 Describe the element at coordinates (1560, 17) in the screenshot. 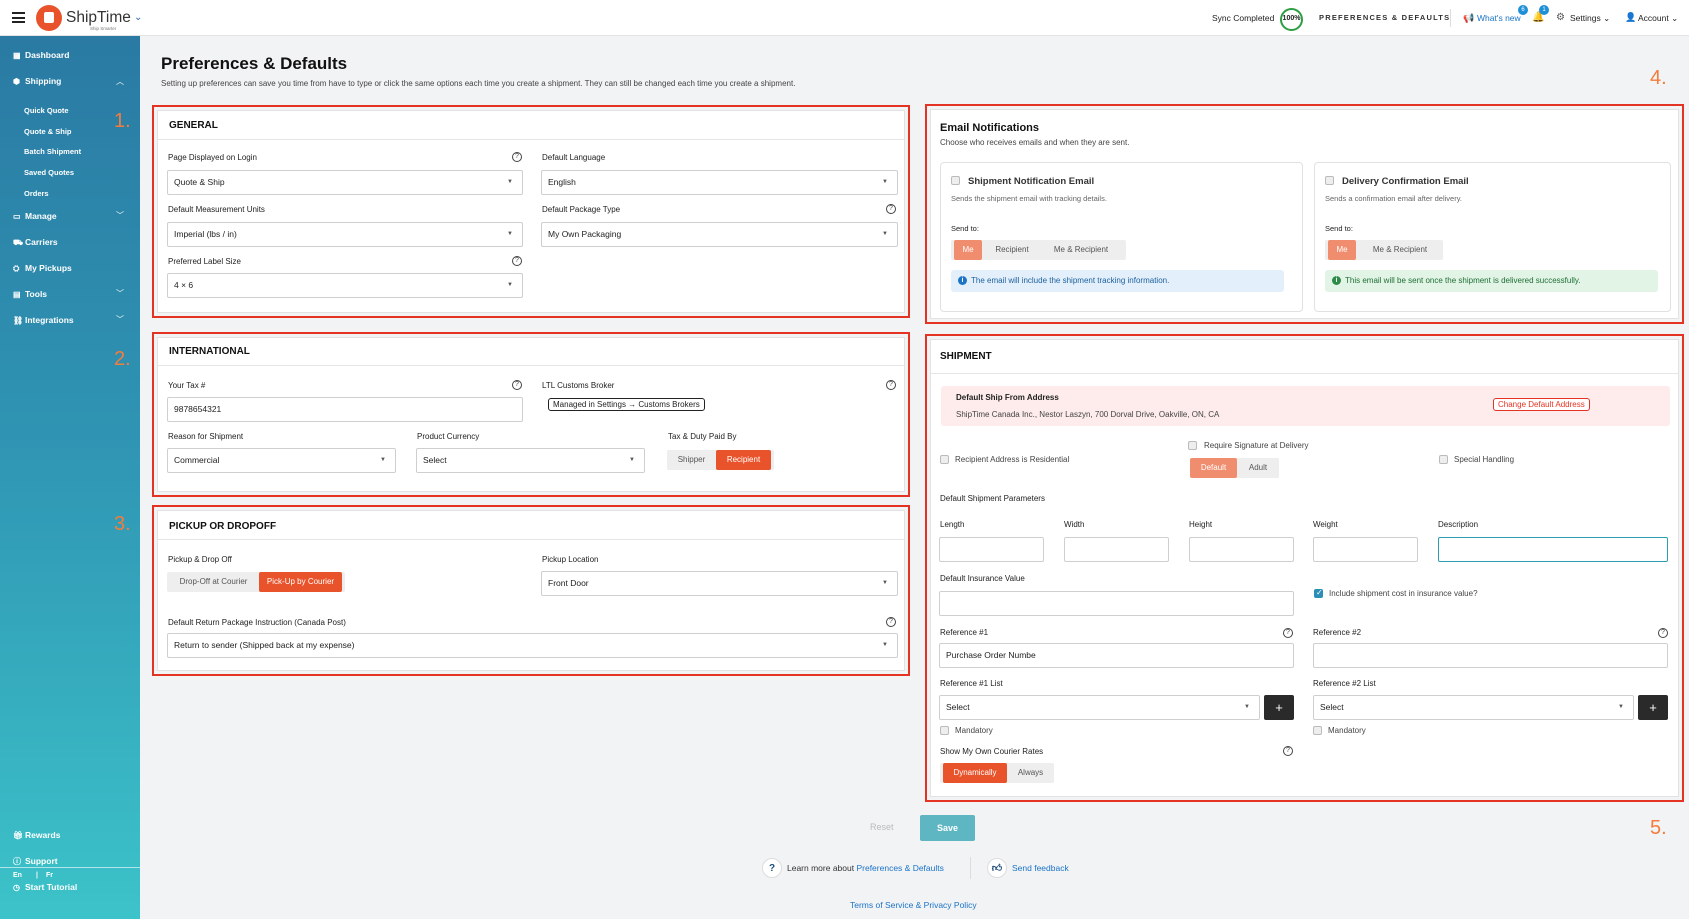

I see `gear-icon: ⚙` at that location.